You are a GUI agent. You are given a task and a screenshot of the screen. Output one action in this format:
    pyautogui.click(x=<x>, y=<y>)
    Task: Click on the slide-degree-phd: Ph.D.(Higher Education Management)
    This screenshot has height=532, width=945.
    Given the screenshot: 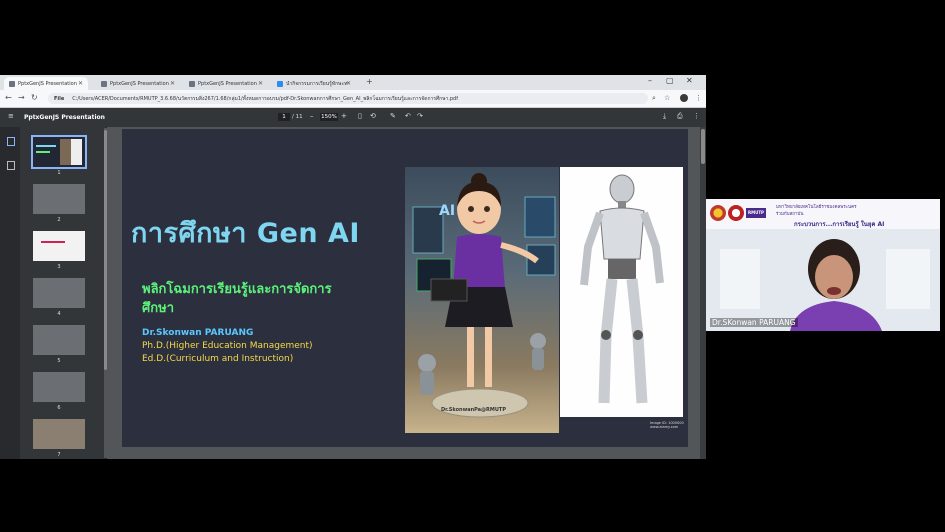 What is the action you would take?
    pyautogui.click(x=227, y=346)
    